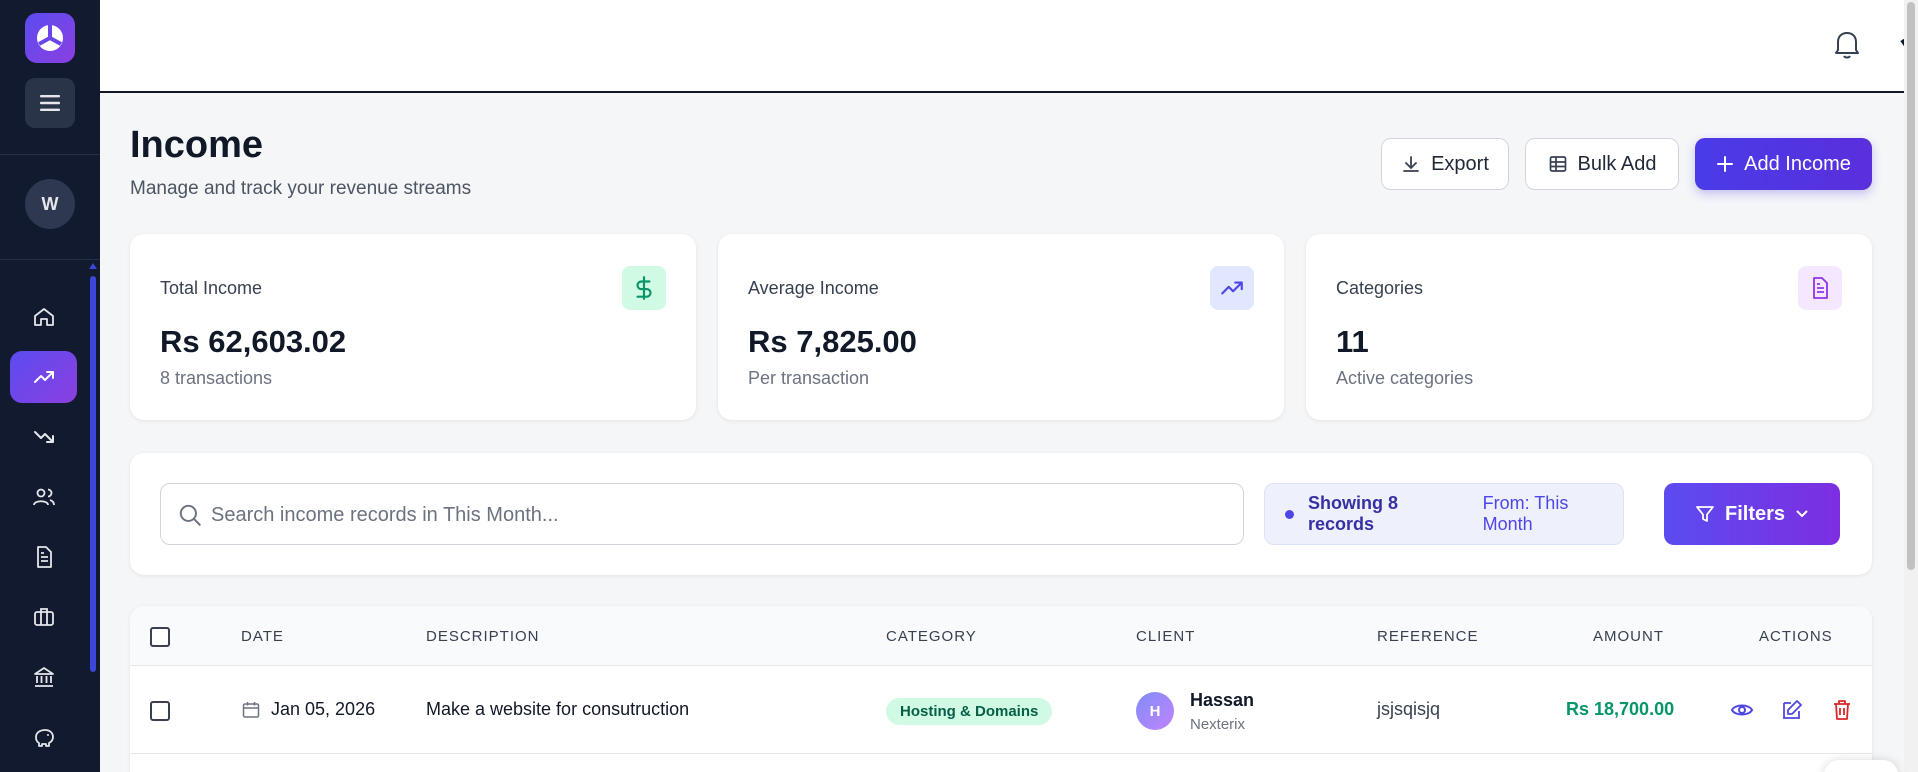 Image resolution: width=1918 pixels, height=772 pixels. I want to click on nav-item-savings, so click(43, 737).